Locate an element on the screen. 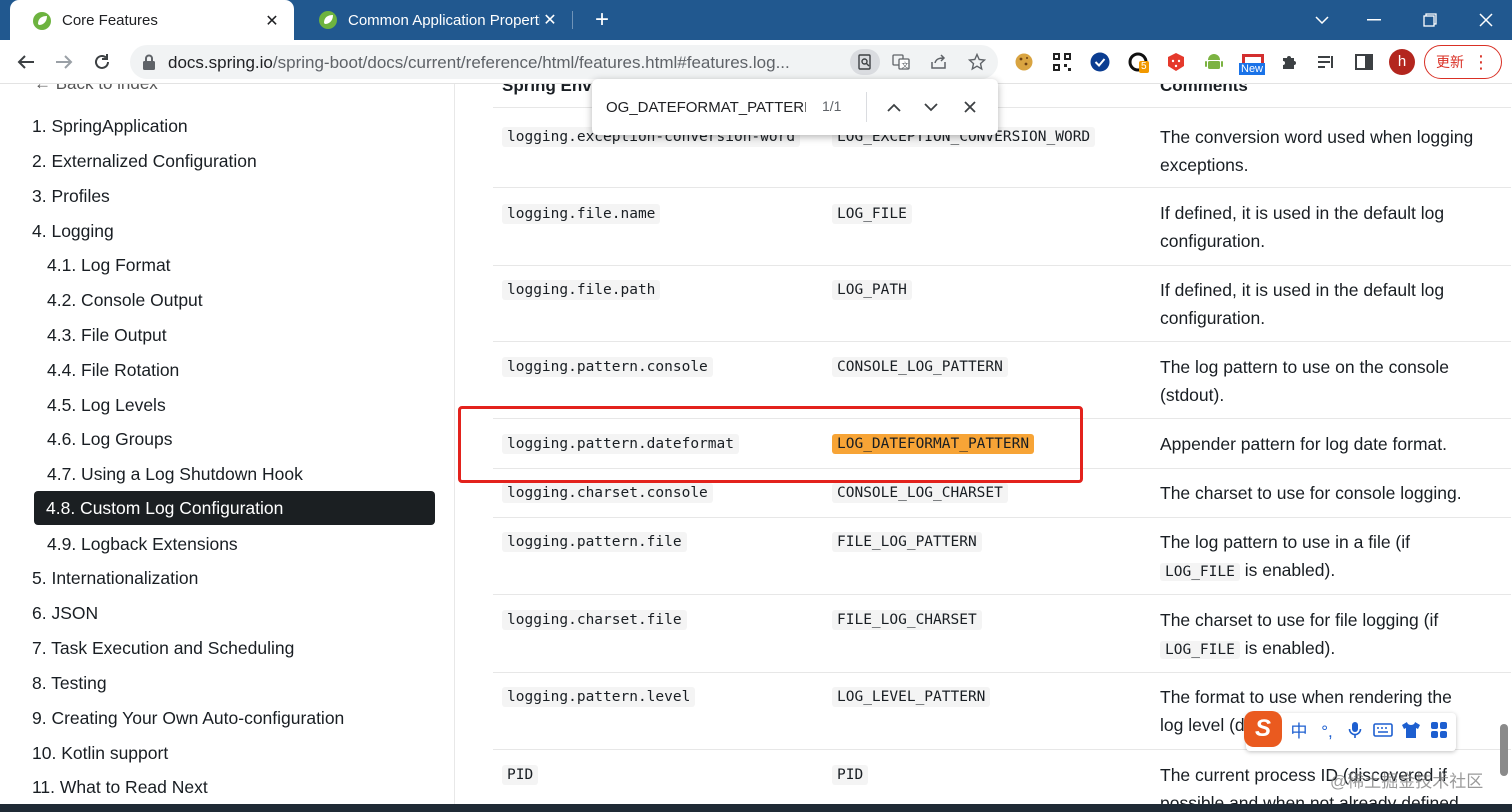 The height and width of the screenshot is (812, 1512). spring-leaf-icon is located at coordinates (328, 20).